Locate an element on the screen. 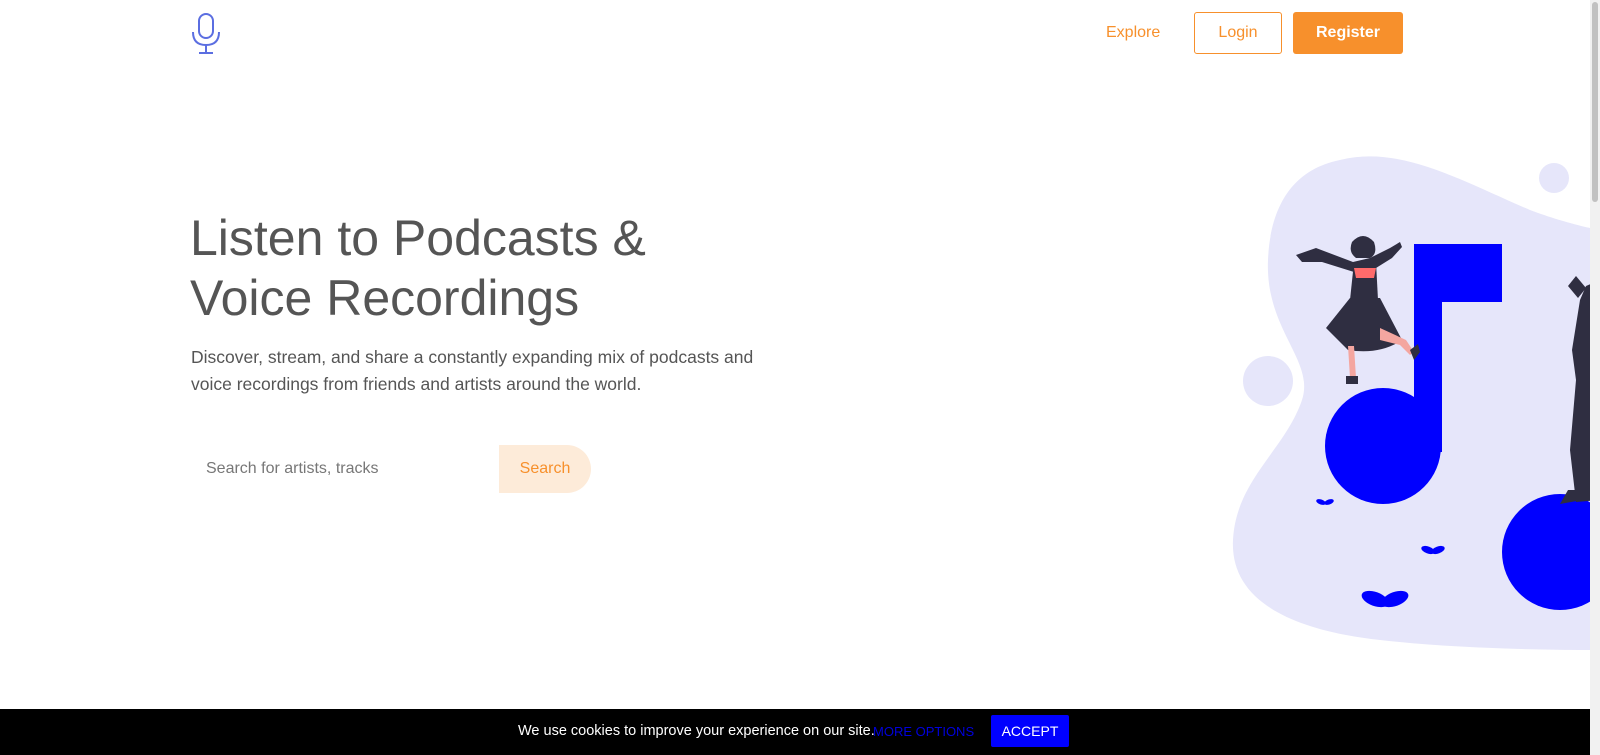 The height and width of the screenshot is (755, 1600). nav-explore-link: Explore is located at coordinates (1133, 33).